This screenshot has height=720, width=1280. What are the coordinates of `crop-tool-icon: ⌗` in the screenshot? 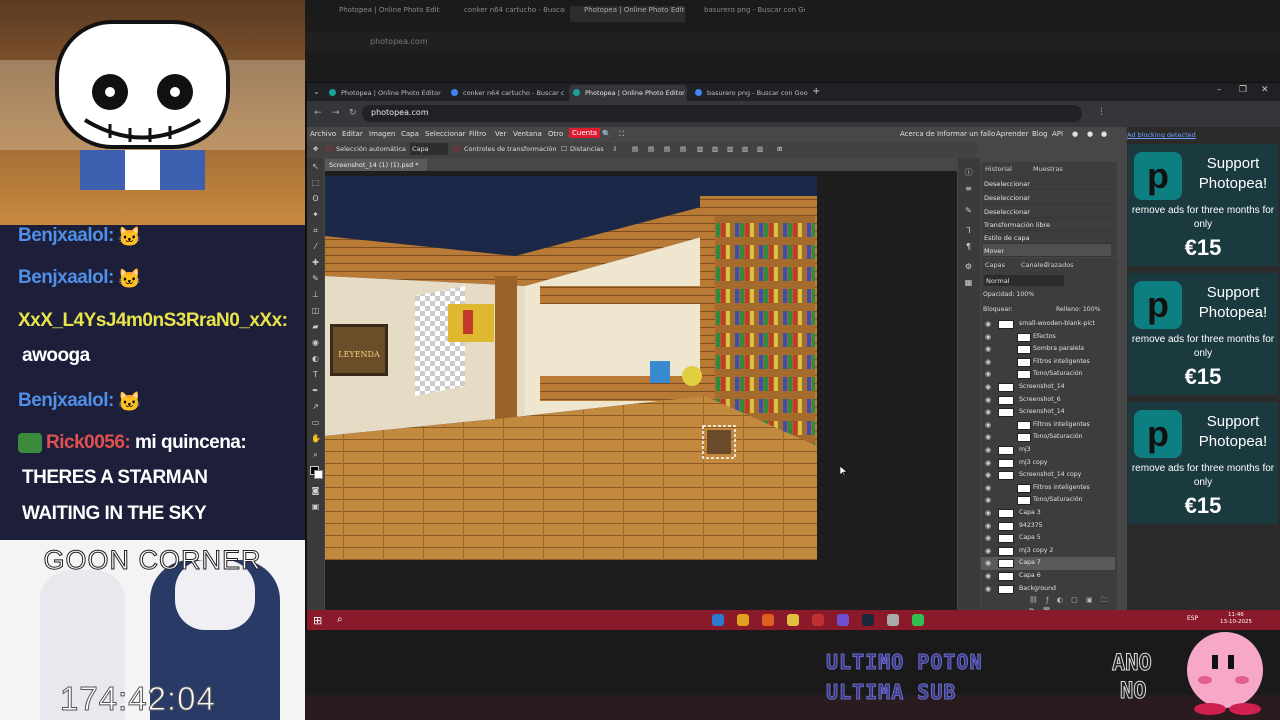 It's located at (315, 230).